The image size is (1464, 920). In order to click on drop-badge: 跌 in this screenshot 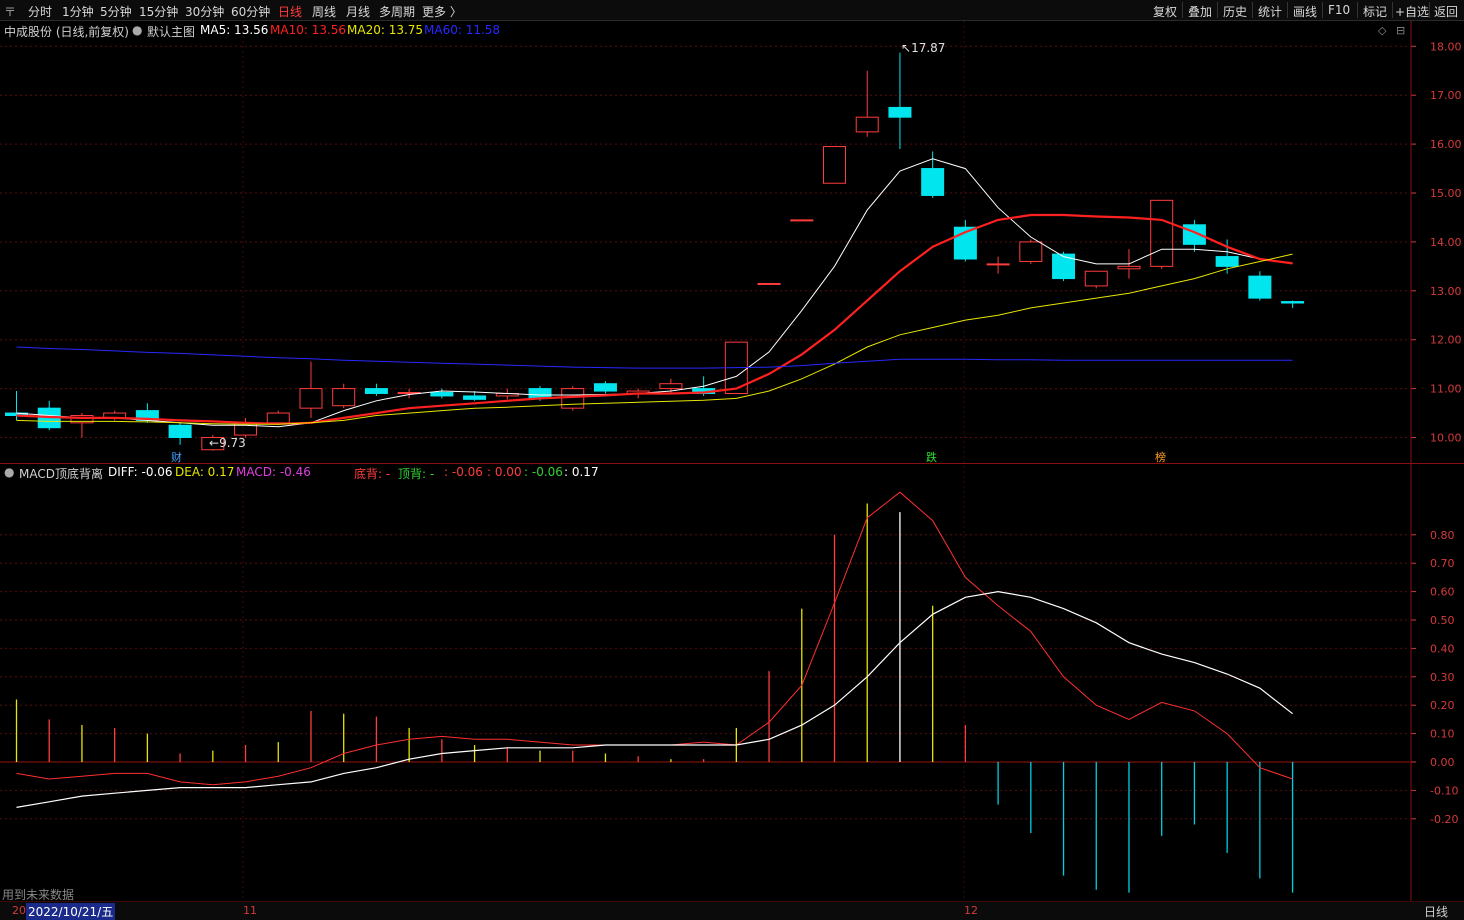, I will do `click(931, 457)`.